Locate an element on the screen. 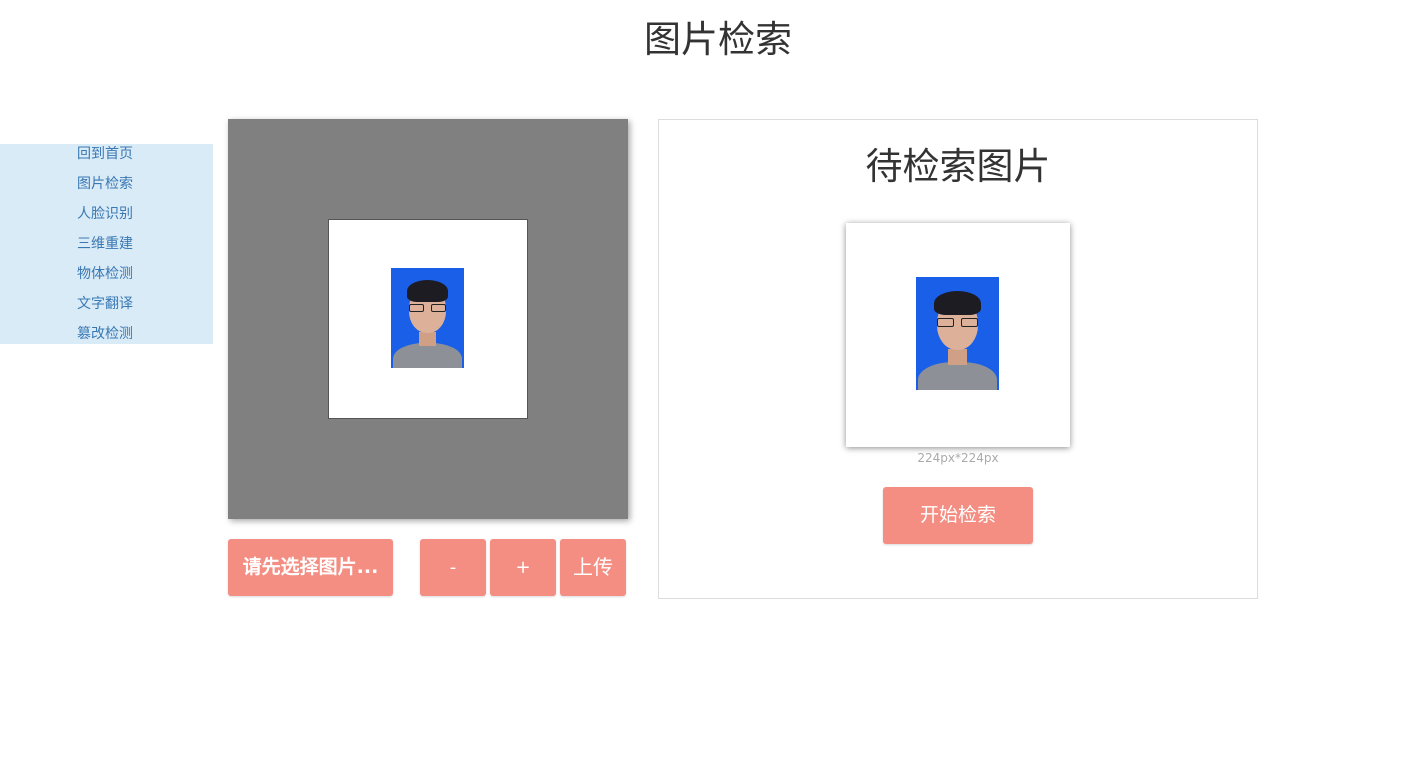 The image size is (1423, 771). crop-box is located at coordinates (428, 319).